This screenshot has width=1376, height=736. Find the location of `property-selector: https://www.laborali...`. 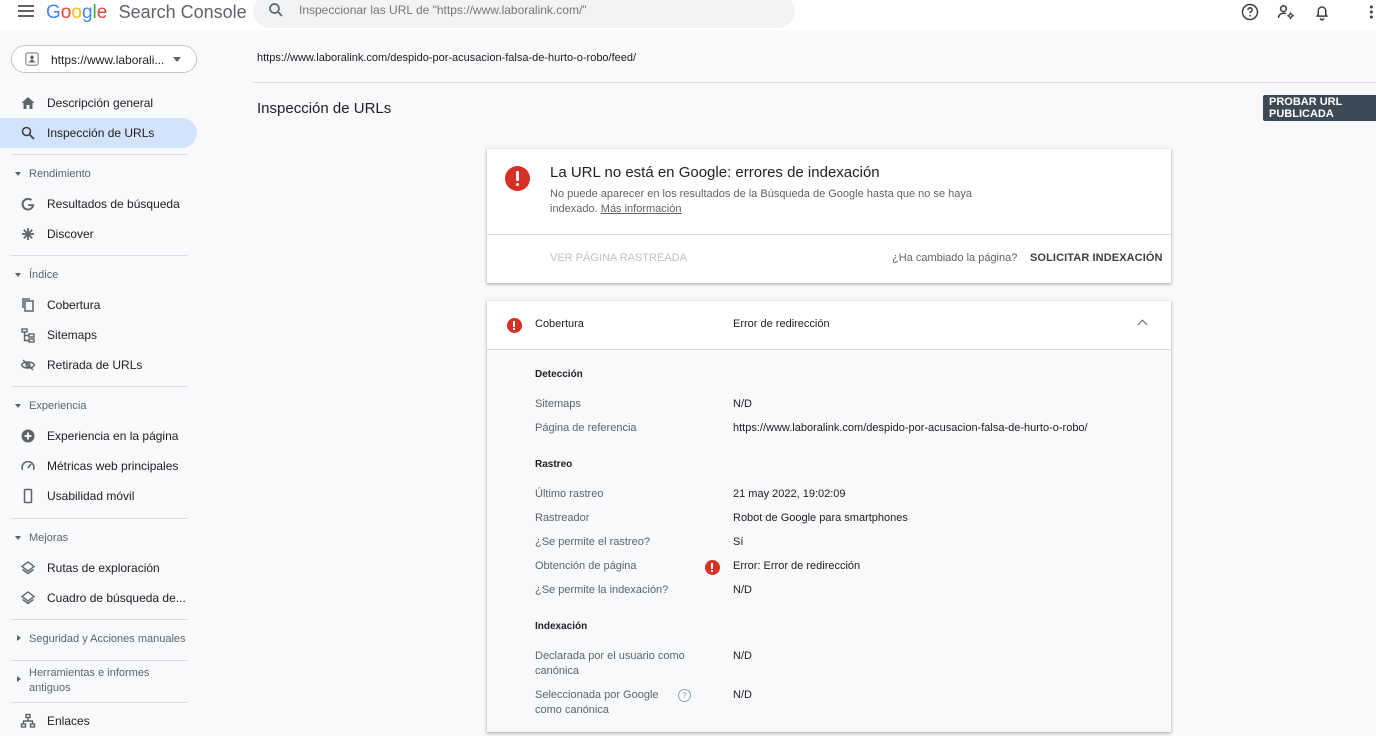

property-selector: https://www.laborali... is located at coordinates (104, 59).